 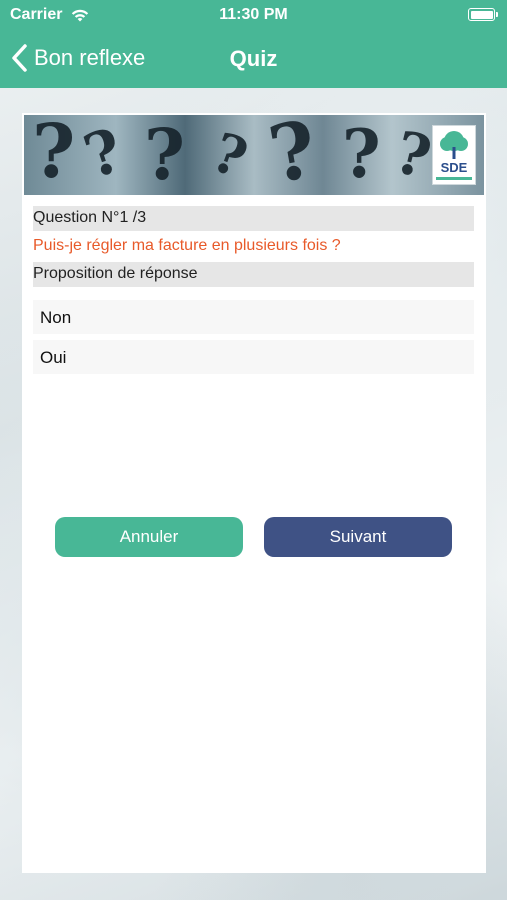 What do you see at coordinates (483, 14) in the screenshot?
I see `battery-icon` at bounding box center [483, 14].